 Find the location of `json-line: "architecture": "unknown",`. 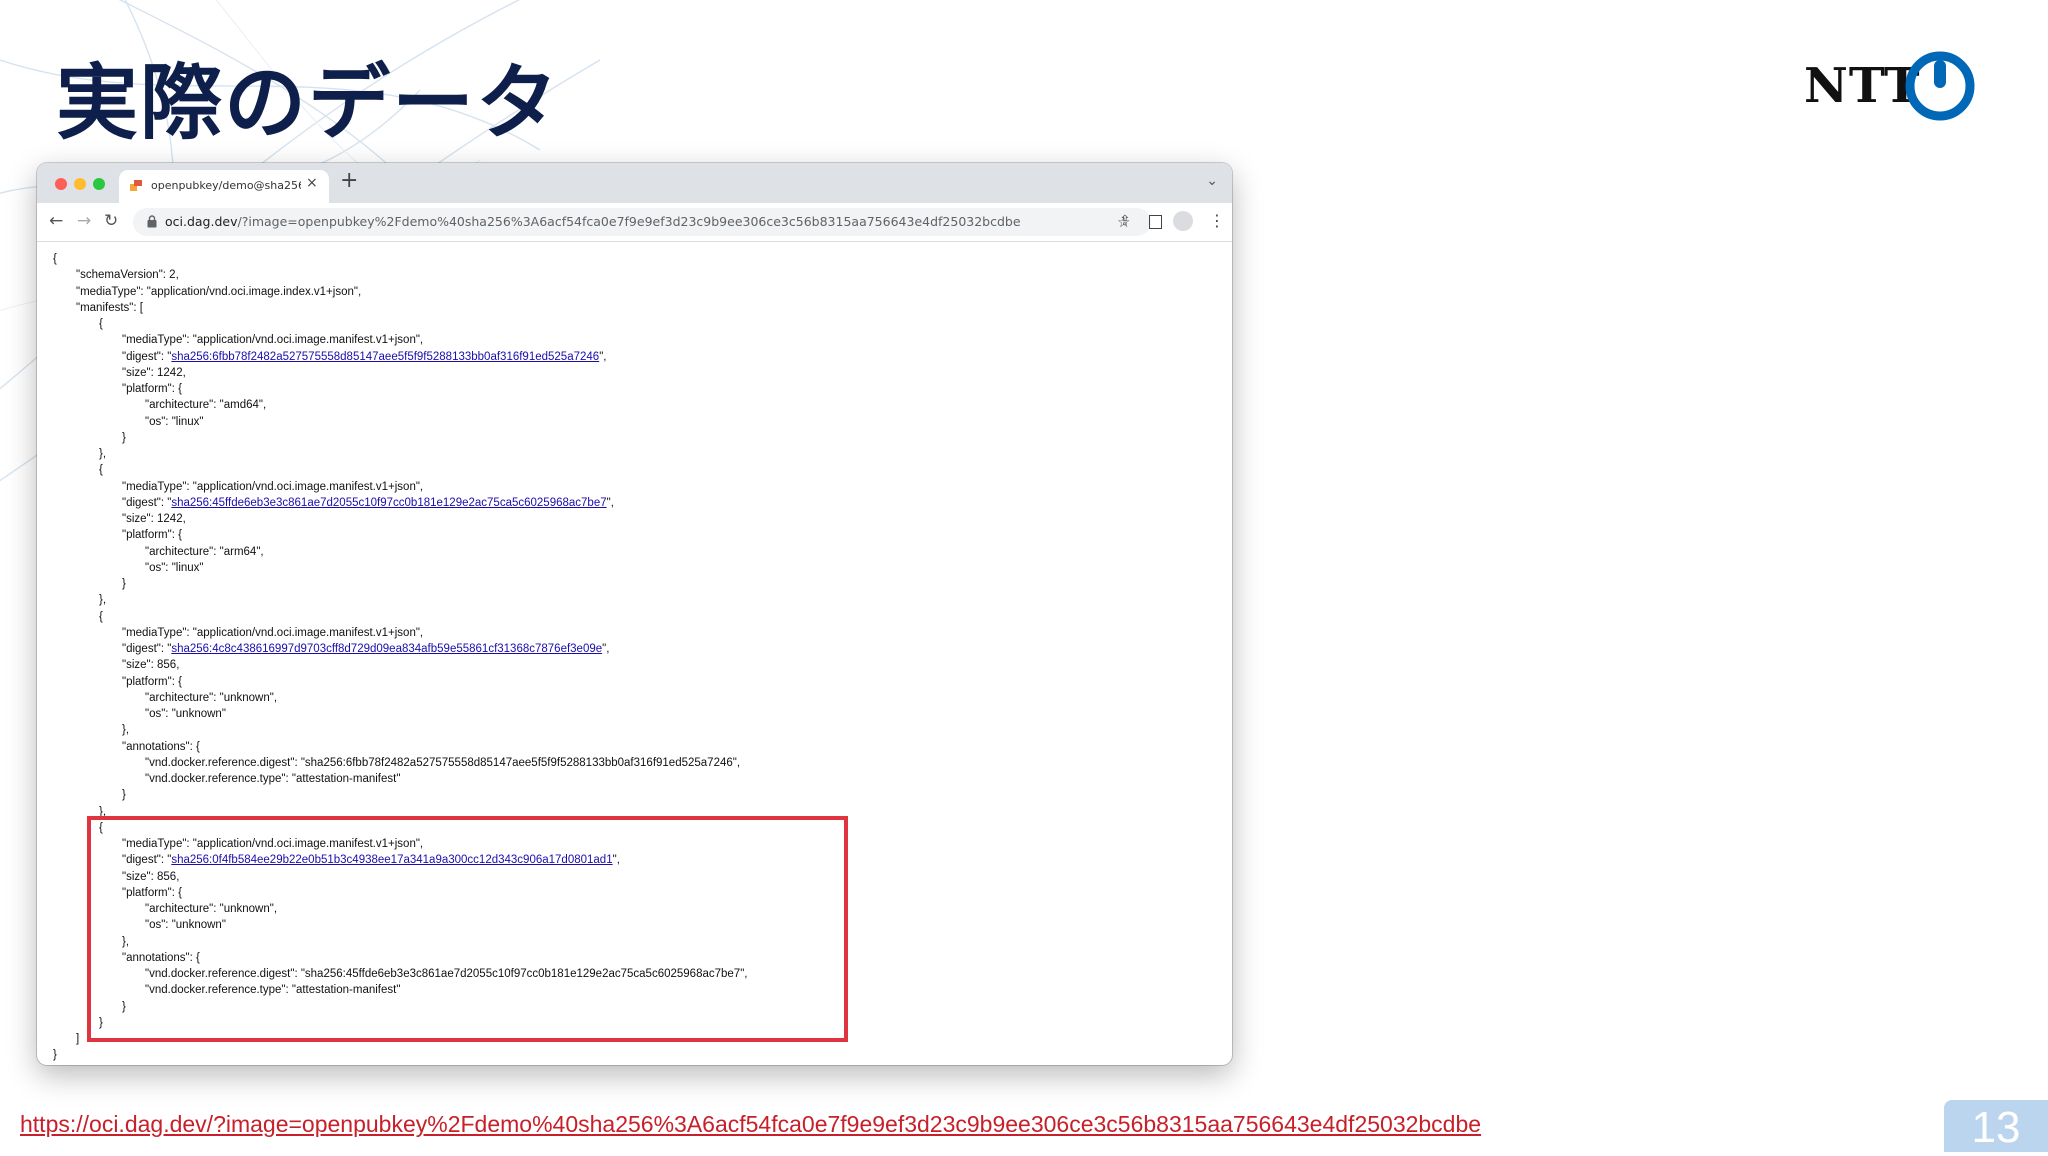

json-line: "architecture": "unknown", is located at coordinates (211, 697).